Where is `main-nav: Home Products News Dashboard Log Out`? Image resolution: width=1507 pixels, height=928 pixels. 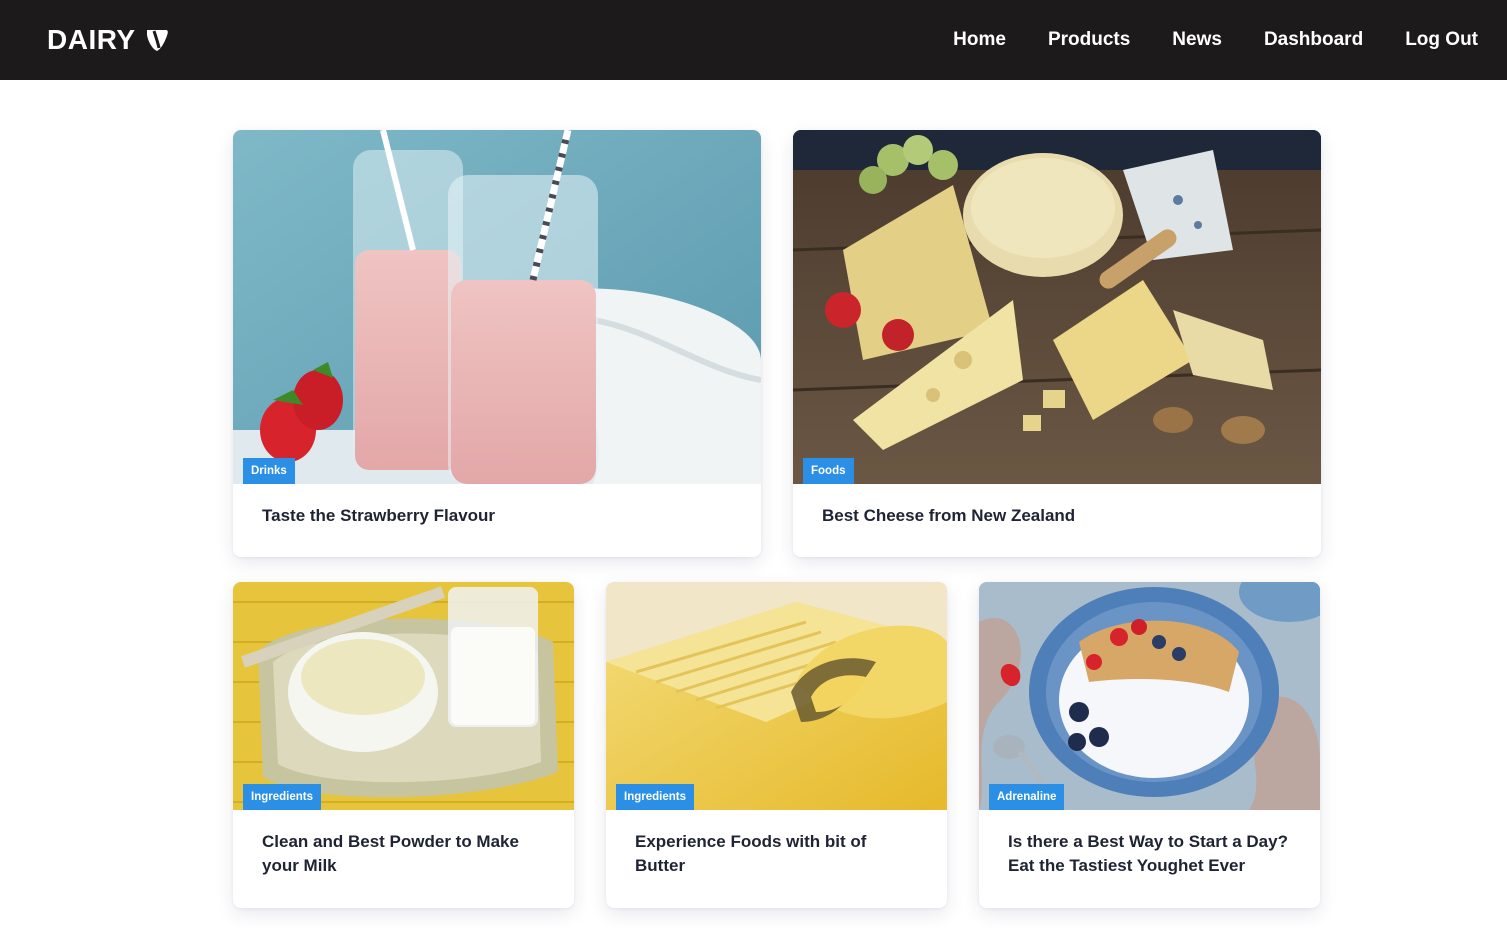
main-nav: Home Products News Dashboard Log Out is located at coordinates (1215, 40).